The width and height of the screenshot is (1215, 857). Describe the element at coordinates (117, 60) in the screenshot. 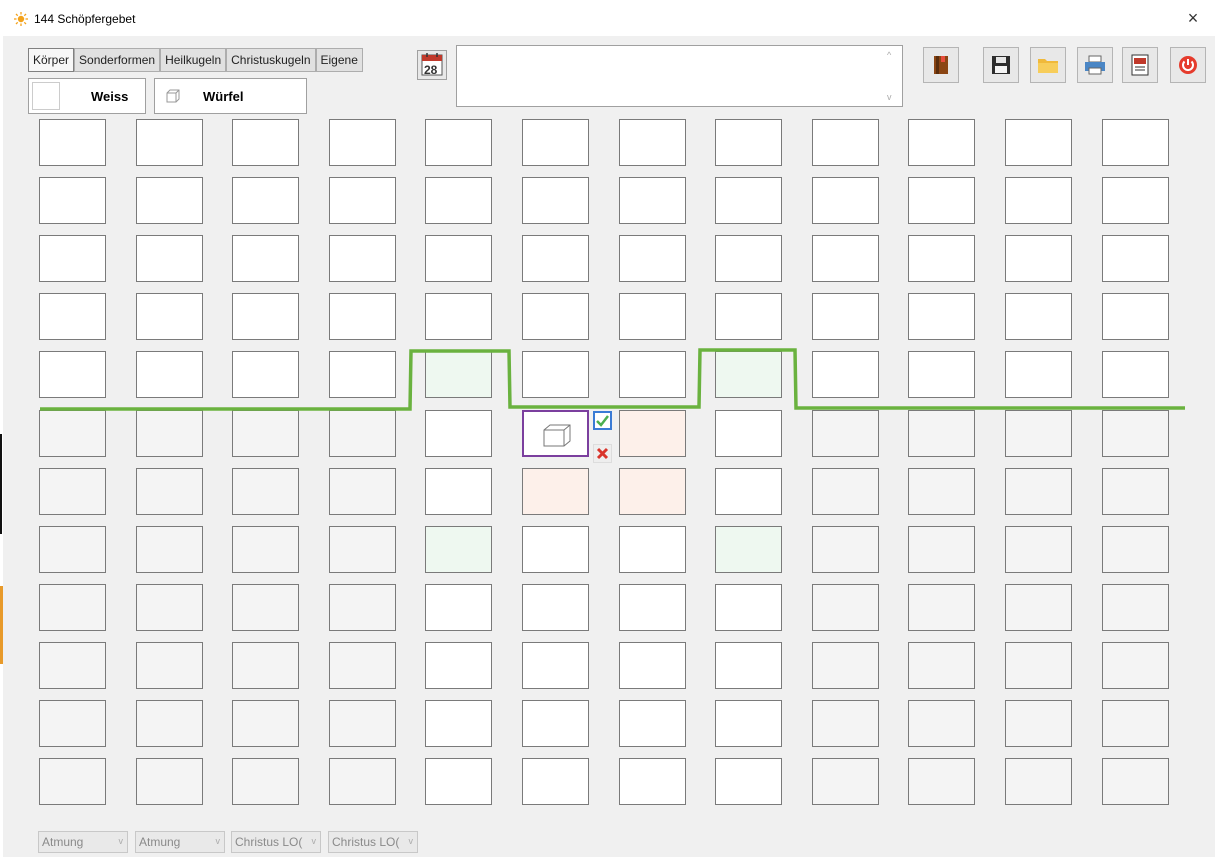

I see `tab-sonderformen: Sonderformen` at that location.